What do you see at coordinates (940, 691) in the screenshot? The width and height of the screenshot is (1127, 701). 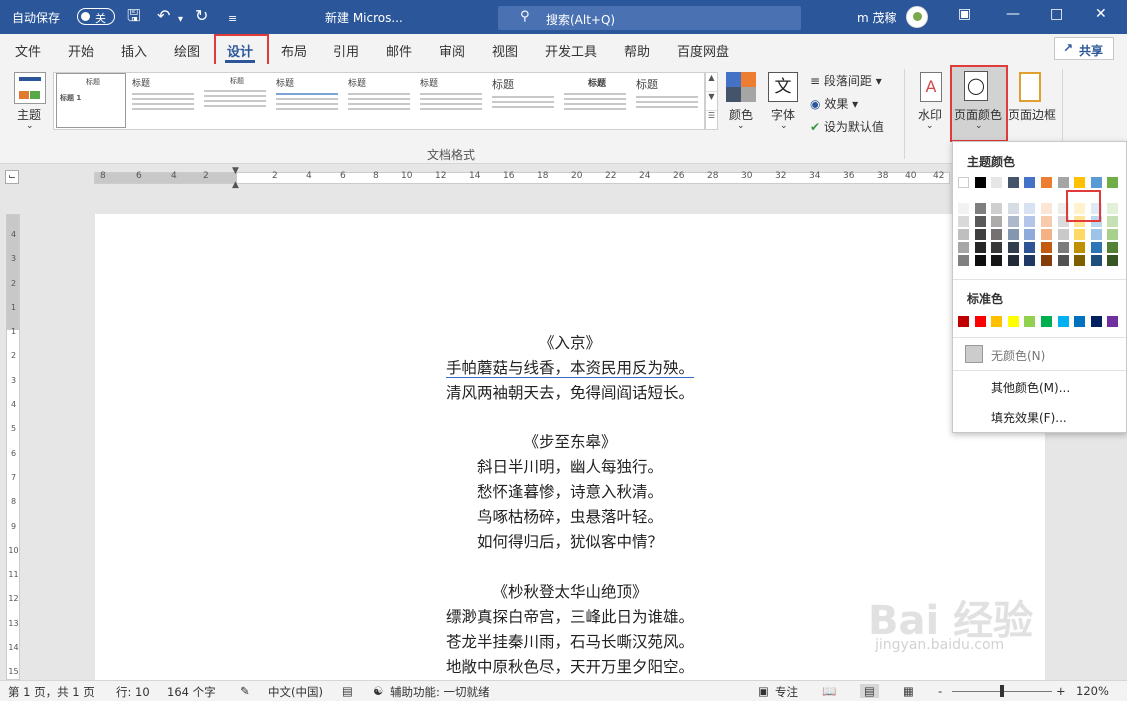 I see `zoom-out-button: -` at bounding box center [940, 691].